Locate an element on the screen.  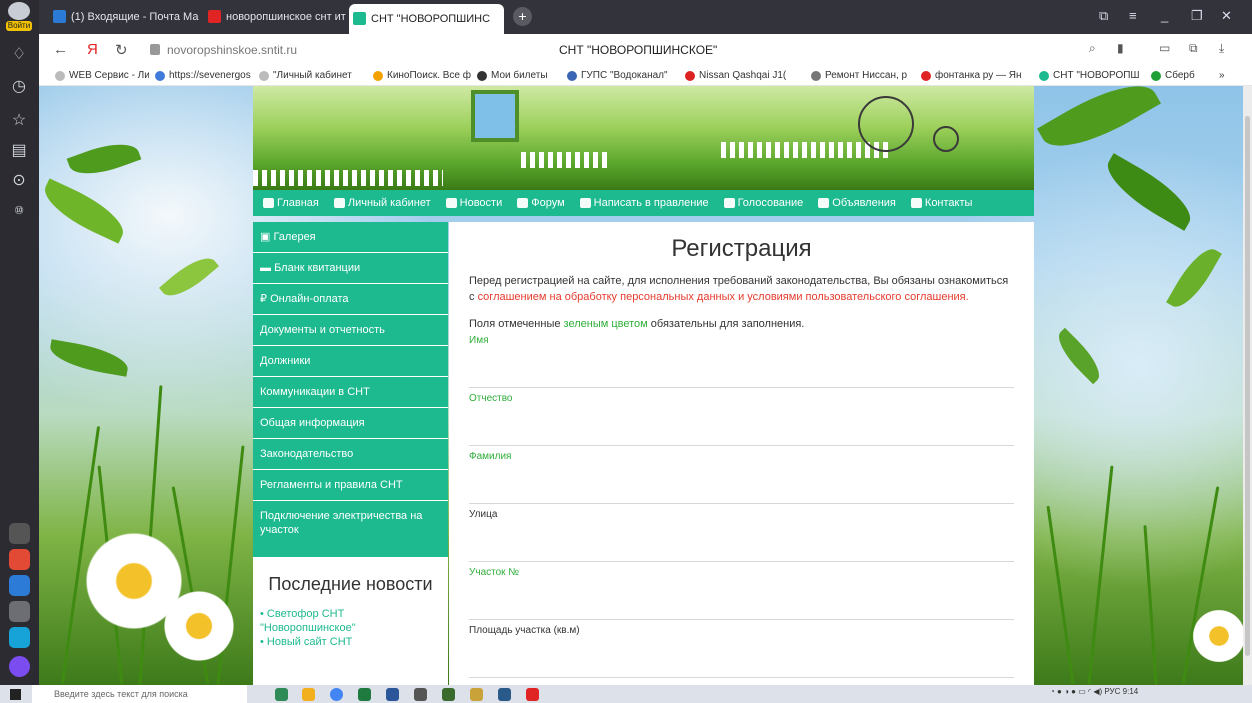
first-name-field: Имя is located at coordinates (741, 359).